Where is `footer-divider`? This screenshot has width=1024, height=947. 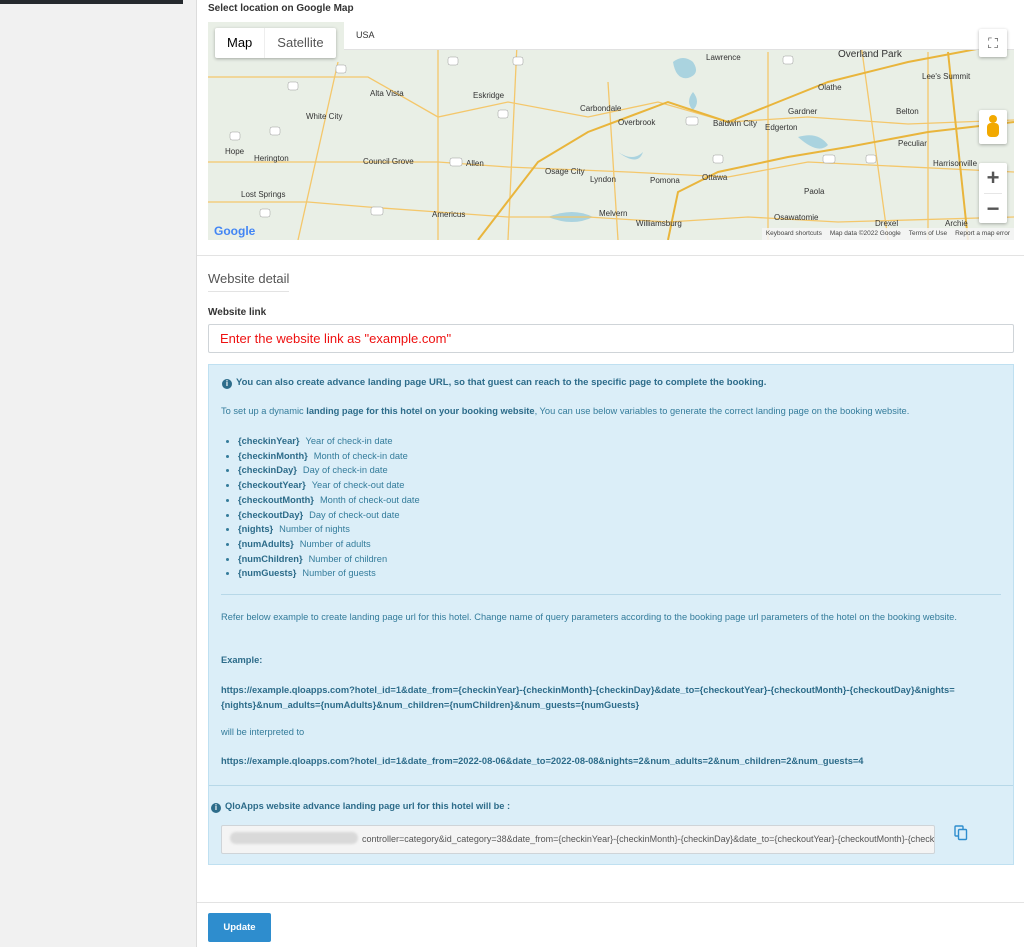 footer-divider is located at coordinates (610, 902).